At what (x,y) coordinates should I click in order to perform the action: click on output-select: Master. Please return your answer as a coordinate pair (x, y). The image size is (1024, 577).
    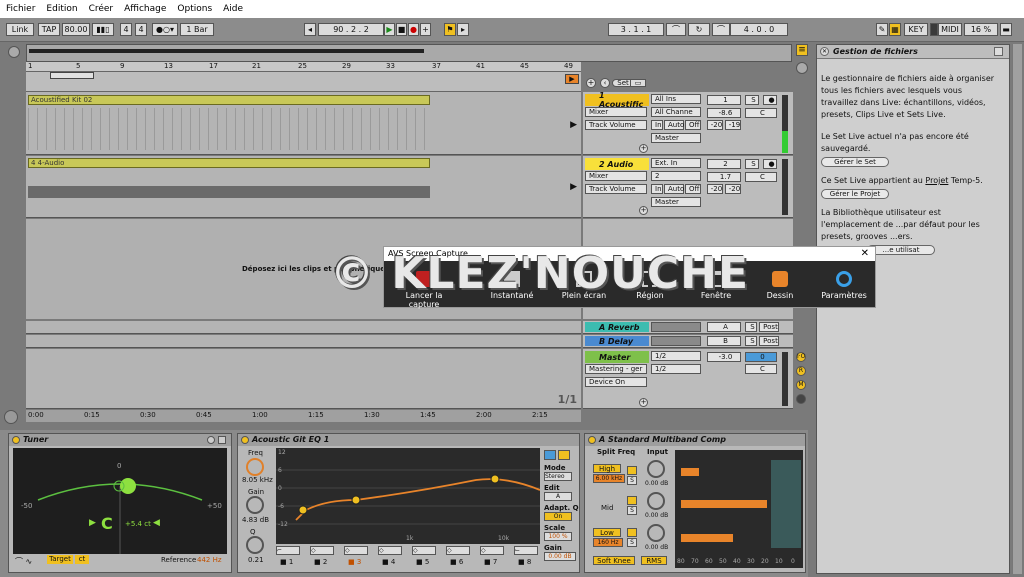
    Looking at the image, I should click on (676, 202).